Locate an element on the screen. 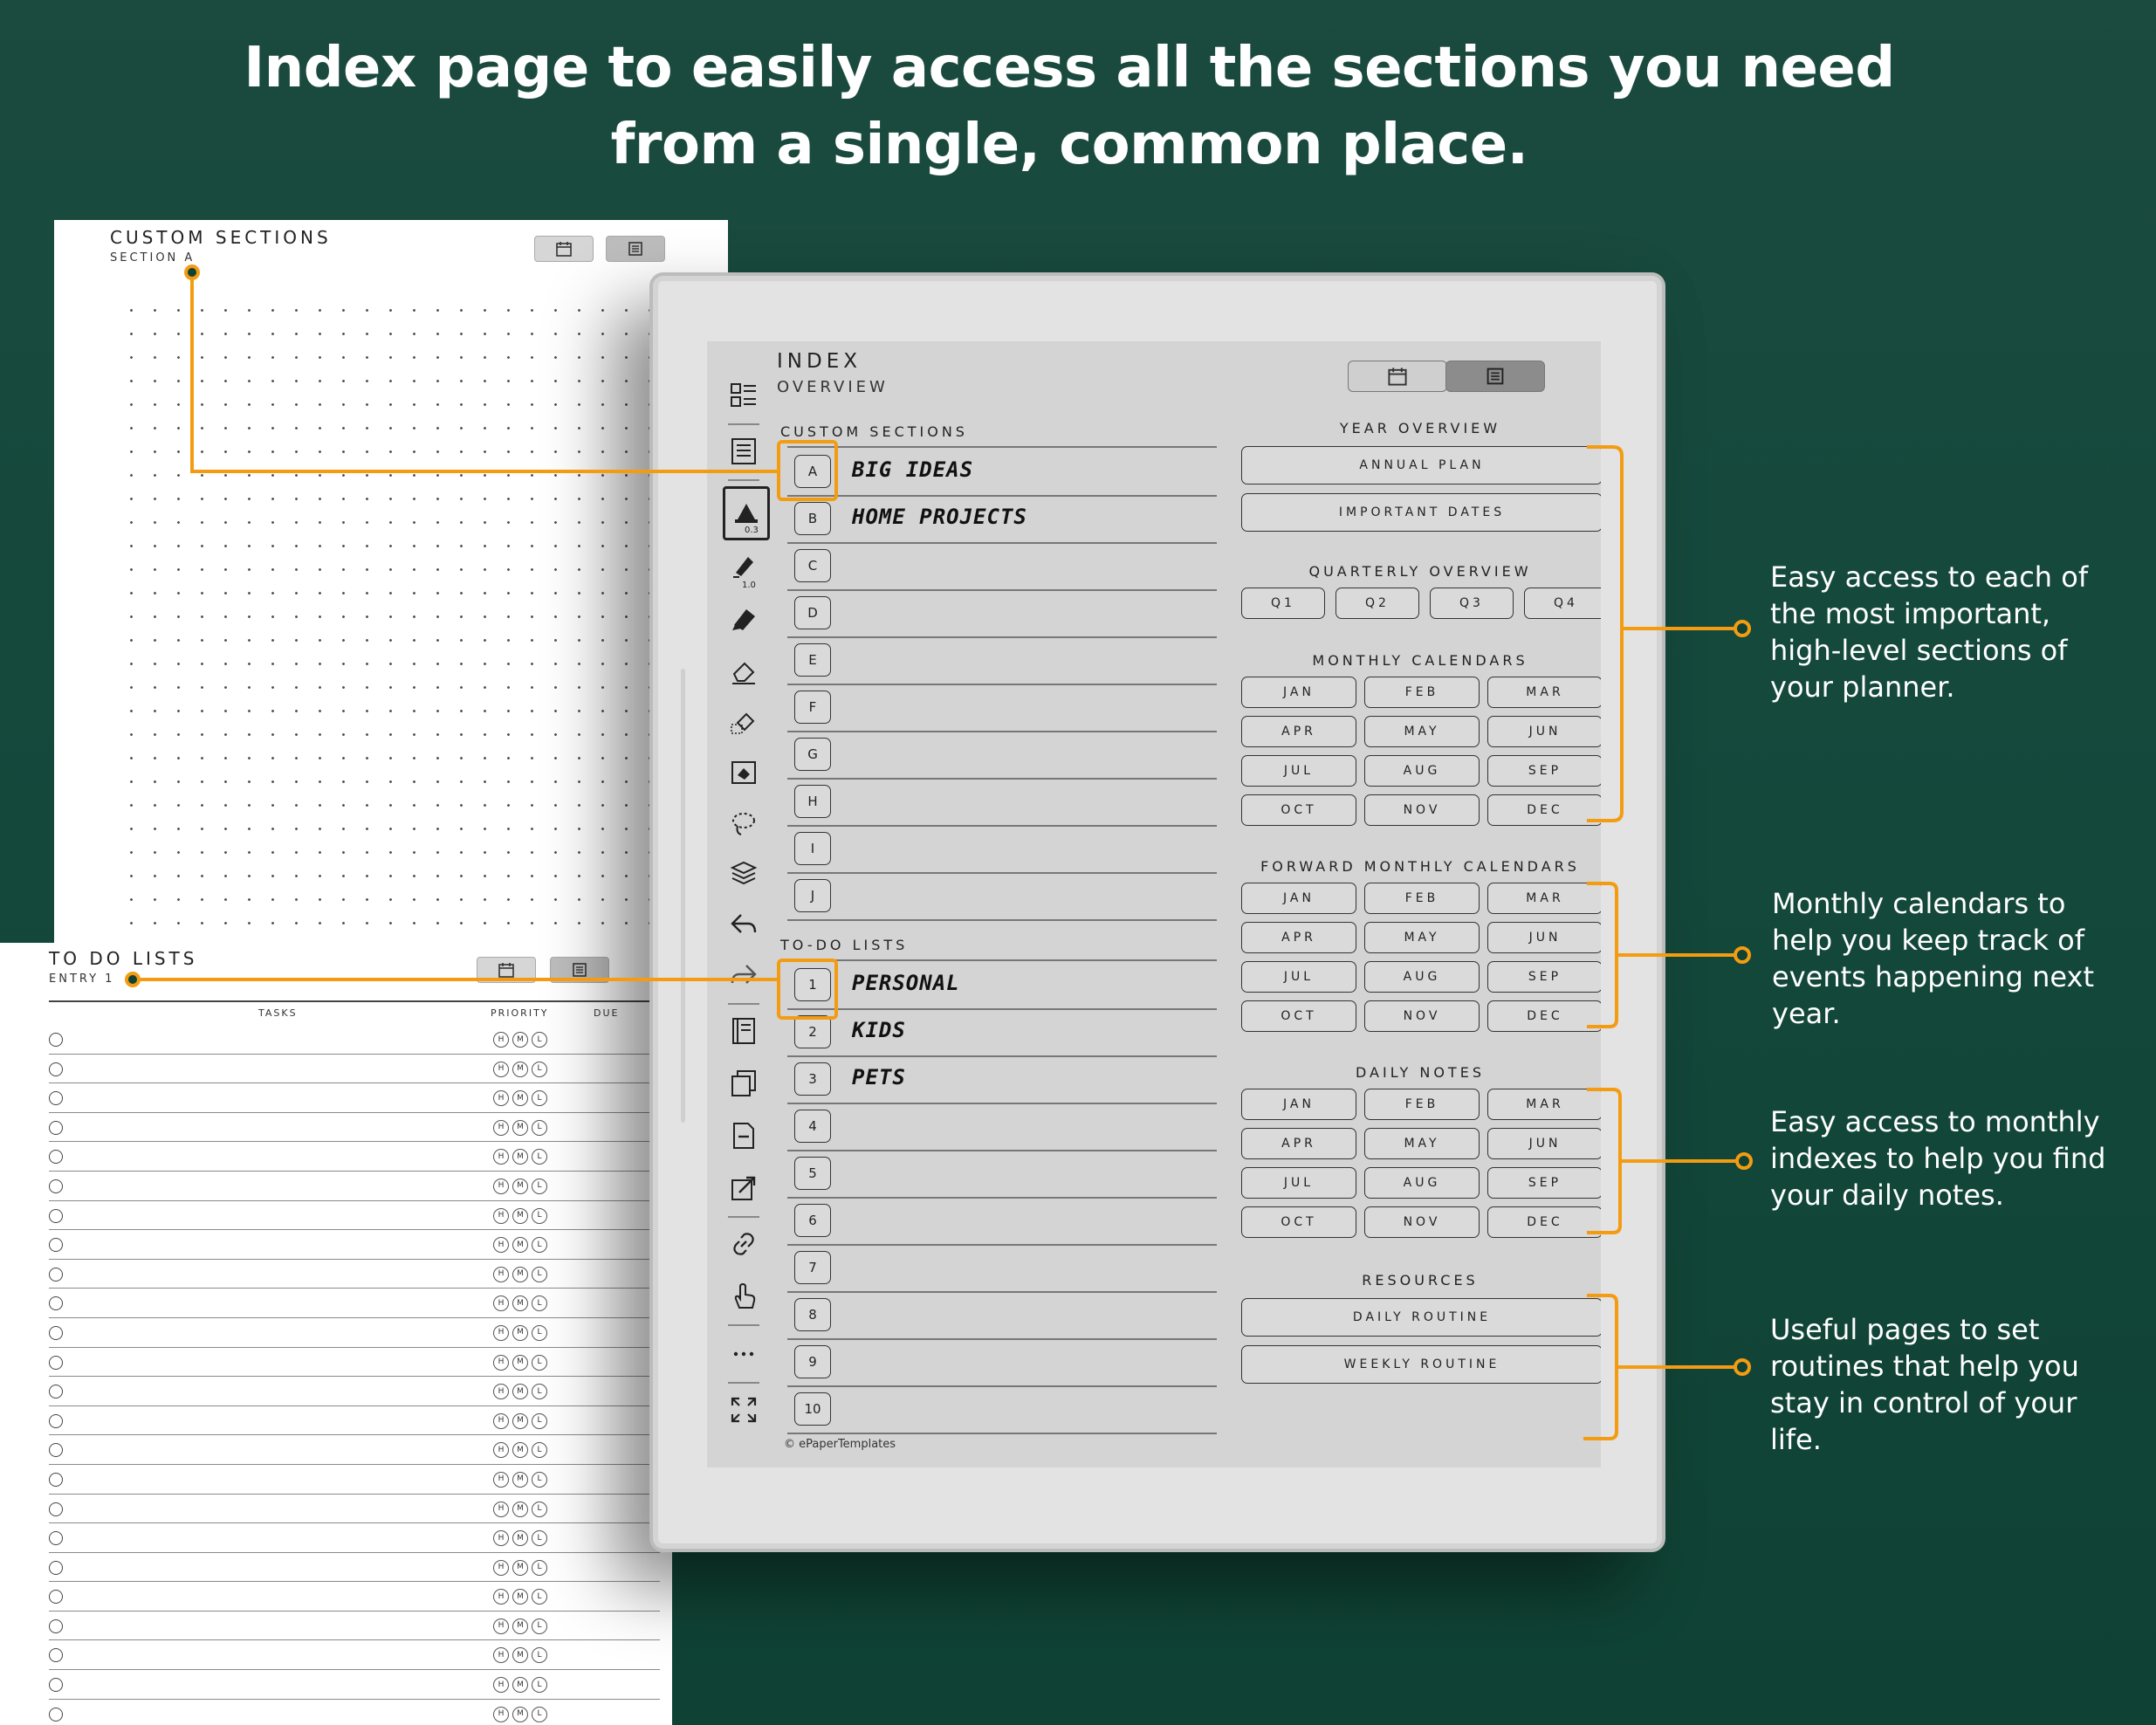 The width and height of the screenshot is (2156, 1725). todo-list-key-button: 10 is located at coordinates (812, 1409).